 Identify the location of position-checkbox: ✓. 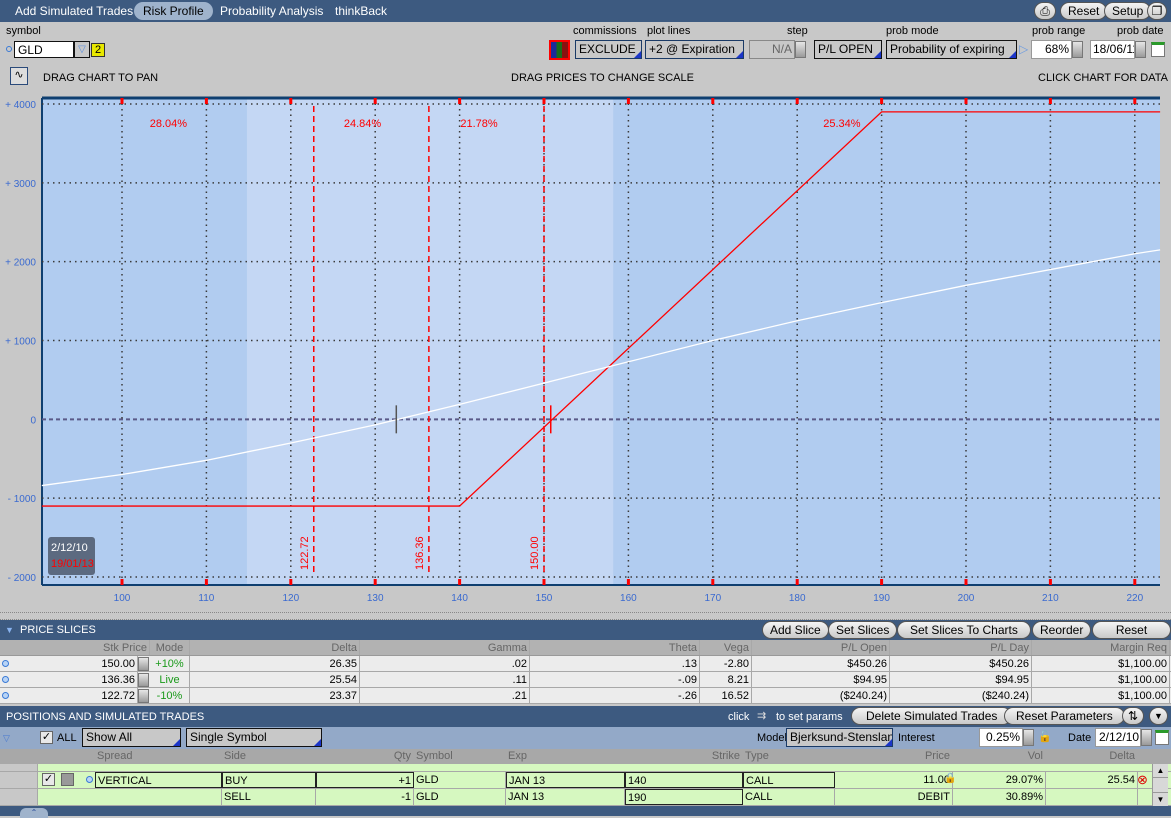
(48, 779).